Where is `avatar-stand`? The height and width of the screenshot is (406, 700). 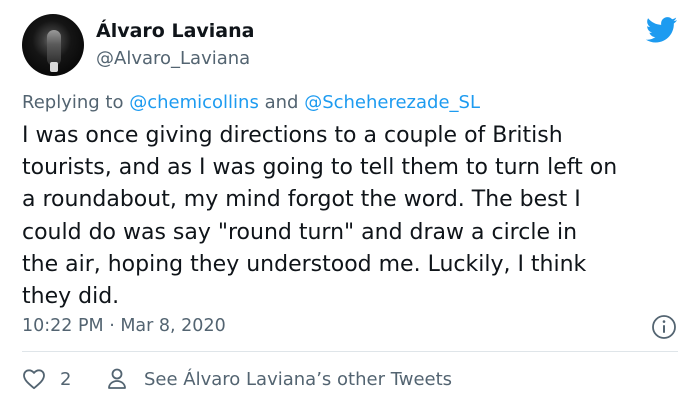 avatar-stand is located at coordinates (54, 67).